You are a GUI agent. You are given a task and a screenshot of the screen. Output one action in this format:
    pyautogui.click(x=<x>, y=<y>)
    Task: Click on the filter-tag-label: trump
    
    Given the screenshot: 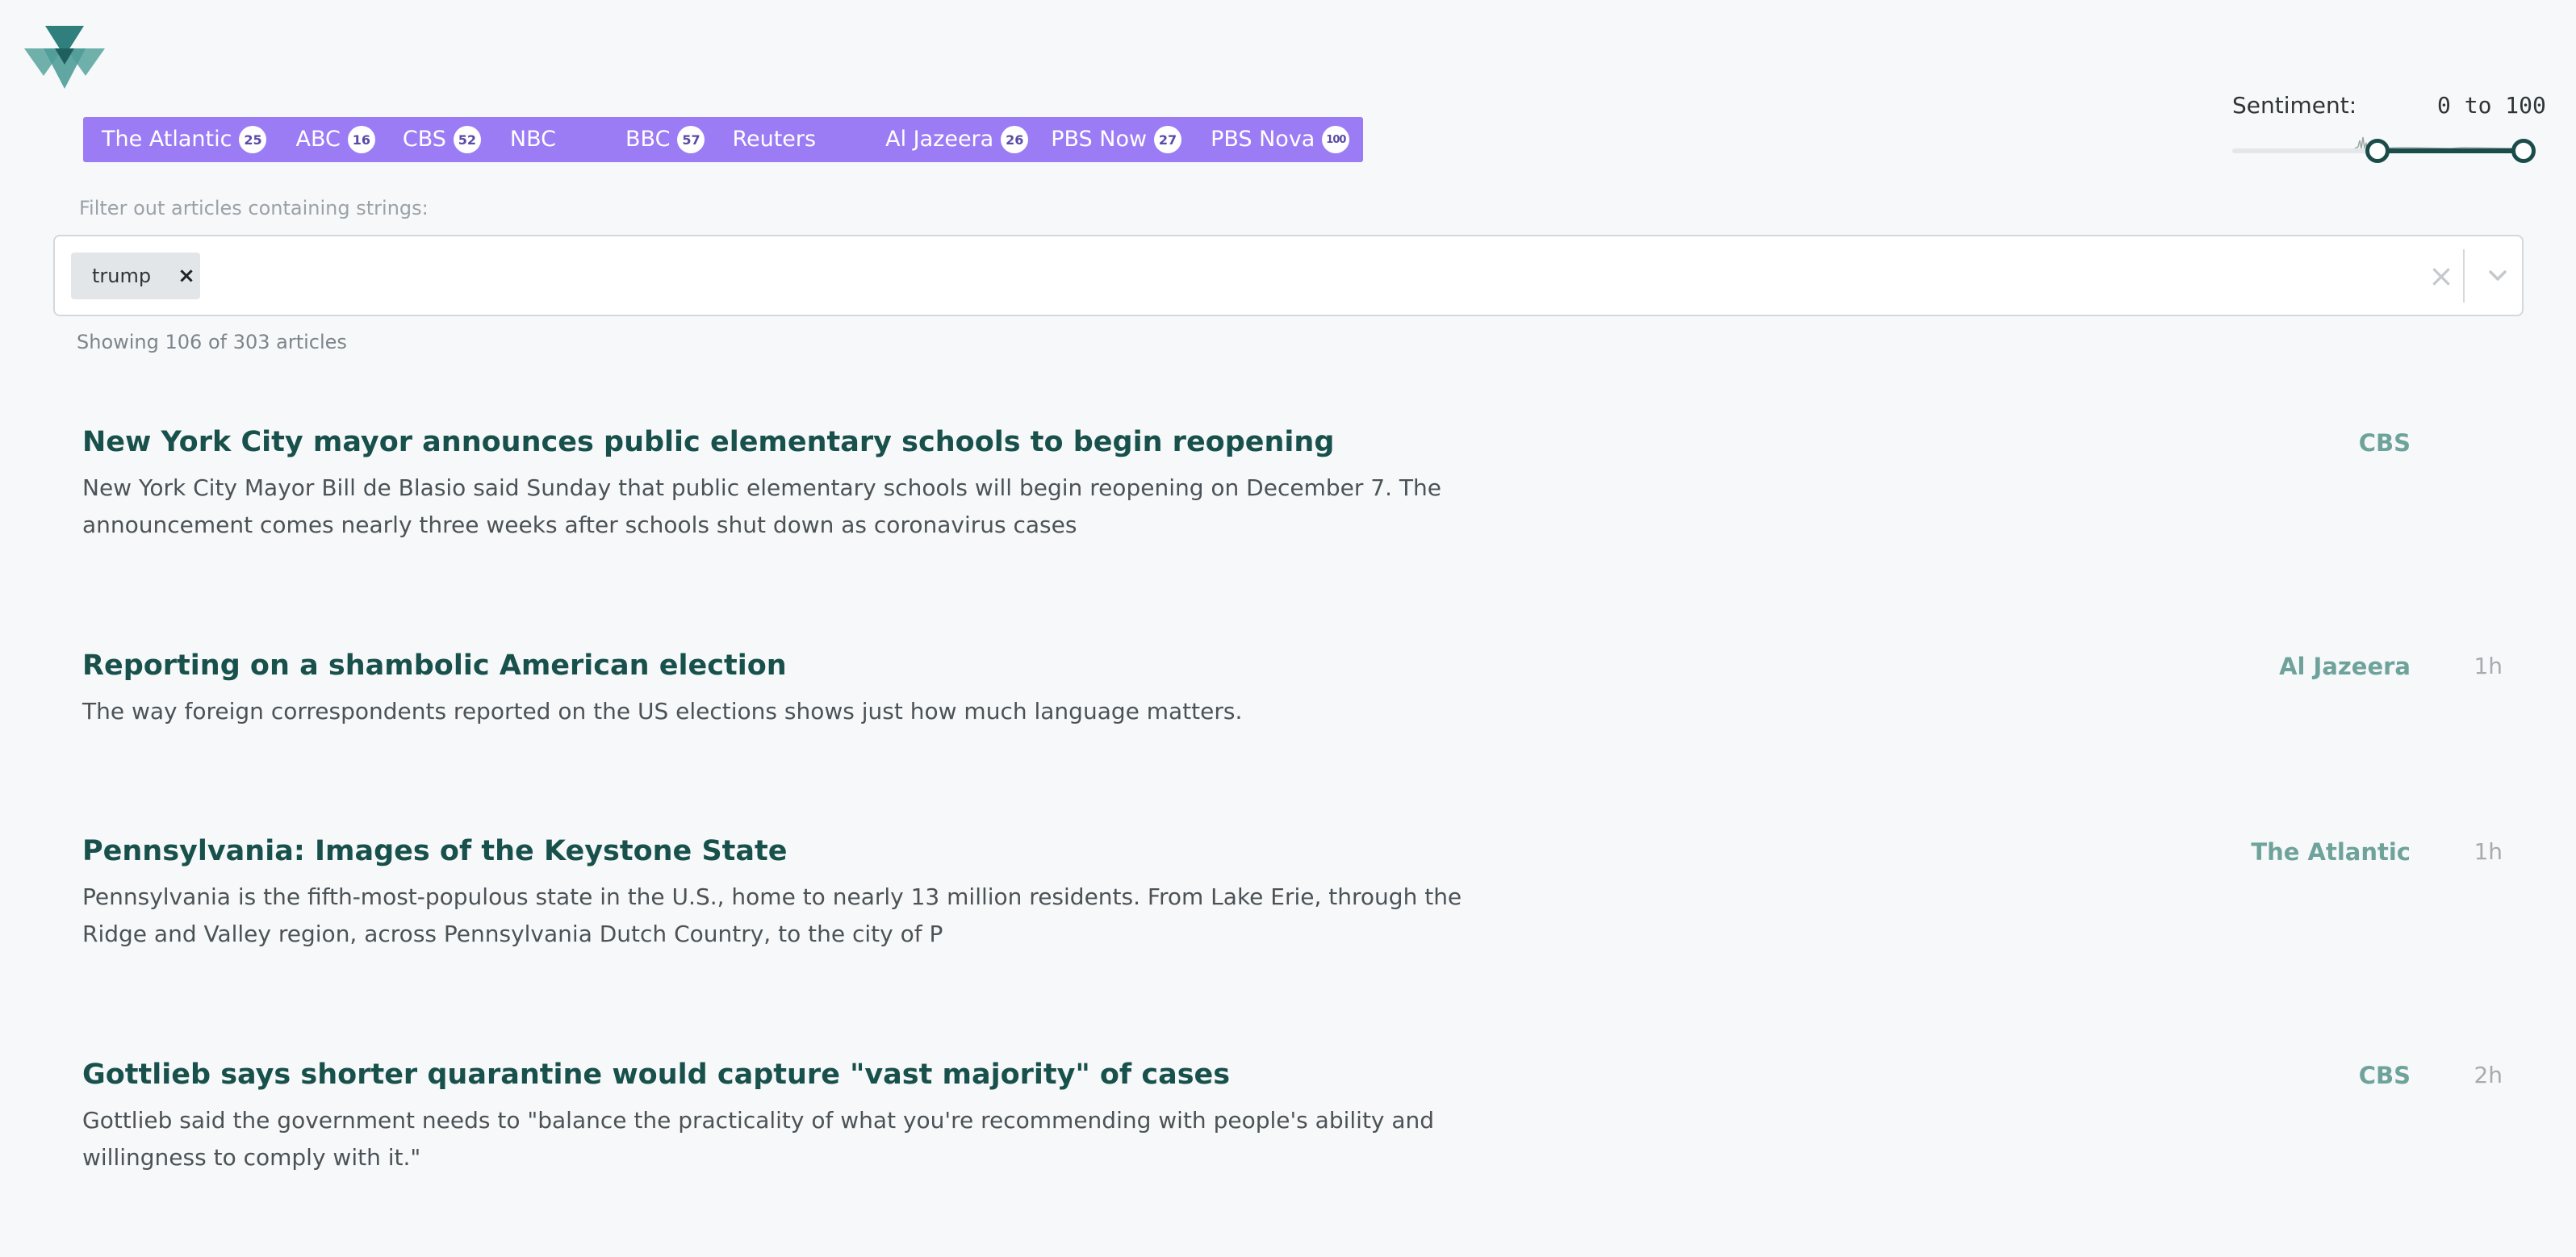 What is the action you would take?
    pyautogui.click(x=122, y=276)
    